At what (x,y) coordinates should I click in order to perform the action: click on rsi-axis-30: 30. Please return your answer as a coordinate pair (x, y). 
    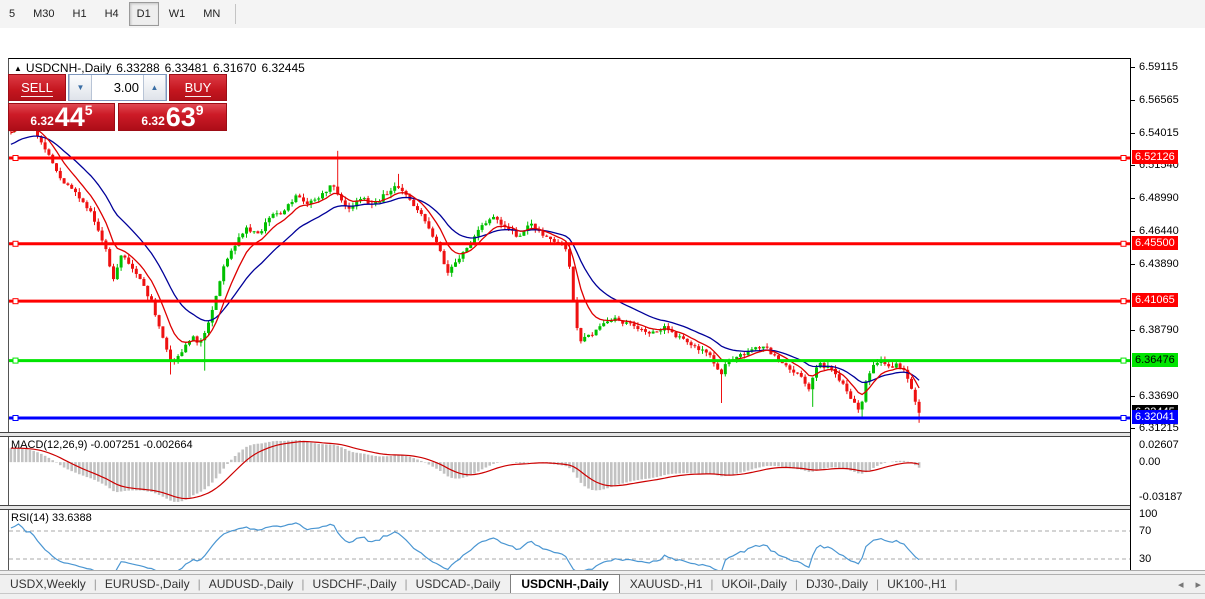
    Looking at the image, I should click on (1145, 559).